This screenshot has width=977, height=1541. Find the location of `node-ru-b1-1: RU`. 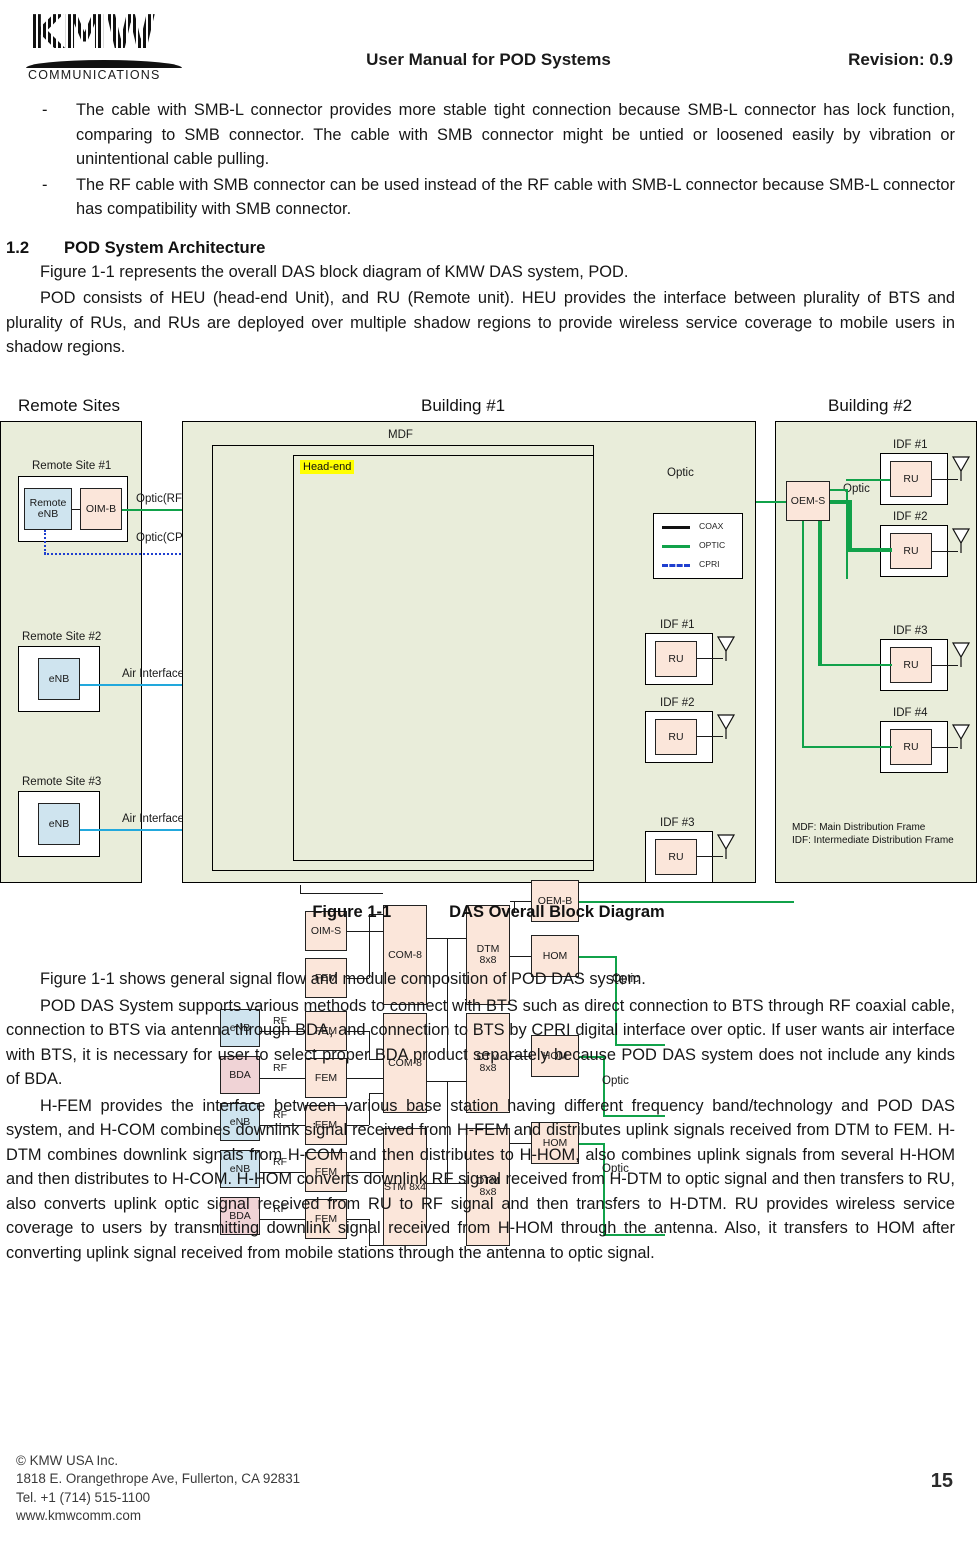

node-ru-b1-1: RU is located at coordinates (676, 659).